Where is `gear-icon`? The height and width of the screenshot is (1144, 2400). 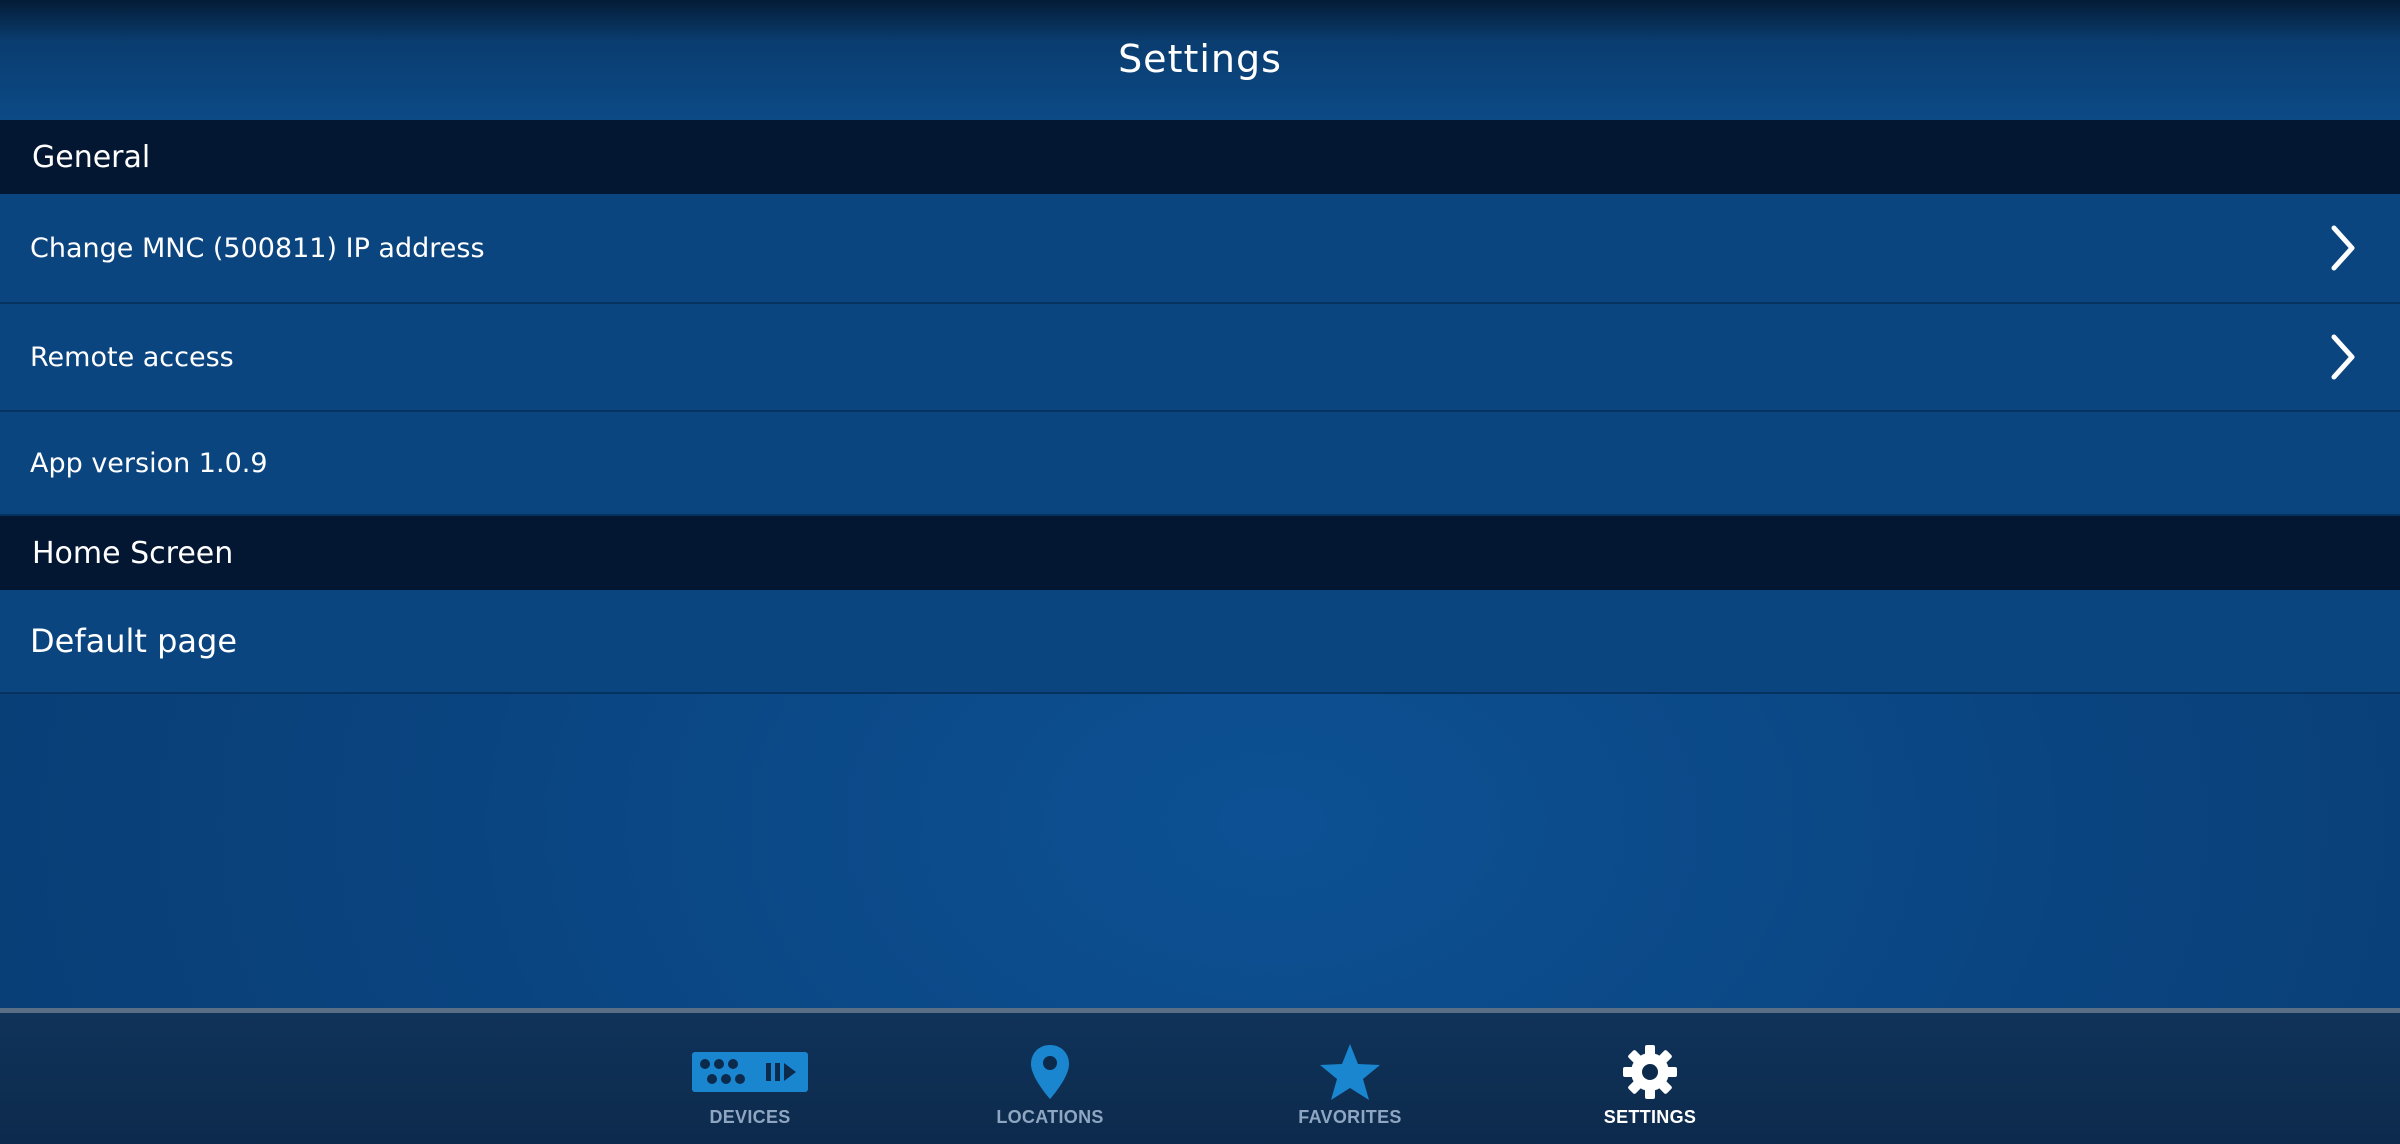
gear-icon is located at coordinates (1650, 1072).